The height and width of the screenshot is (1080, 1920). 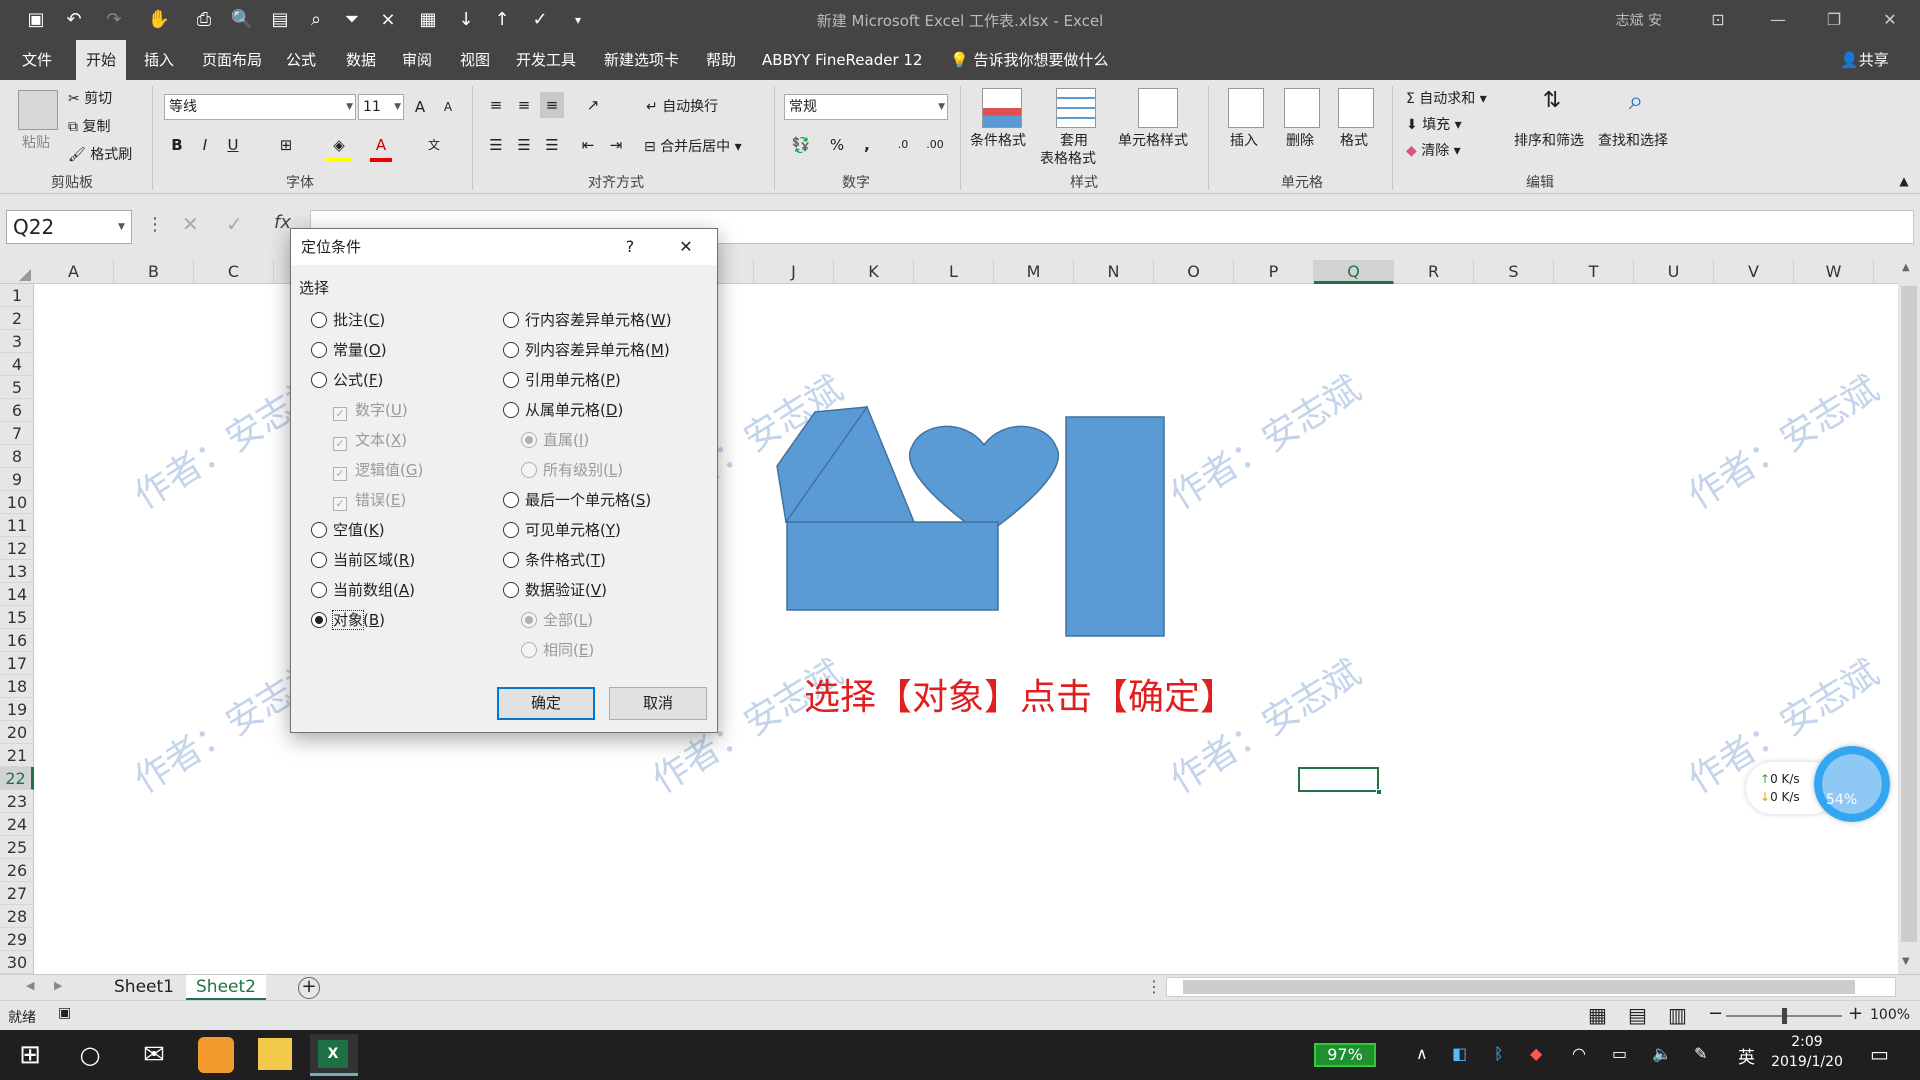 What do you see at coordinates (363, 590) in the screenshot?
I see `radio-a-9: 当前数组(A)` at bounding box center [363, 590].